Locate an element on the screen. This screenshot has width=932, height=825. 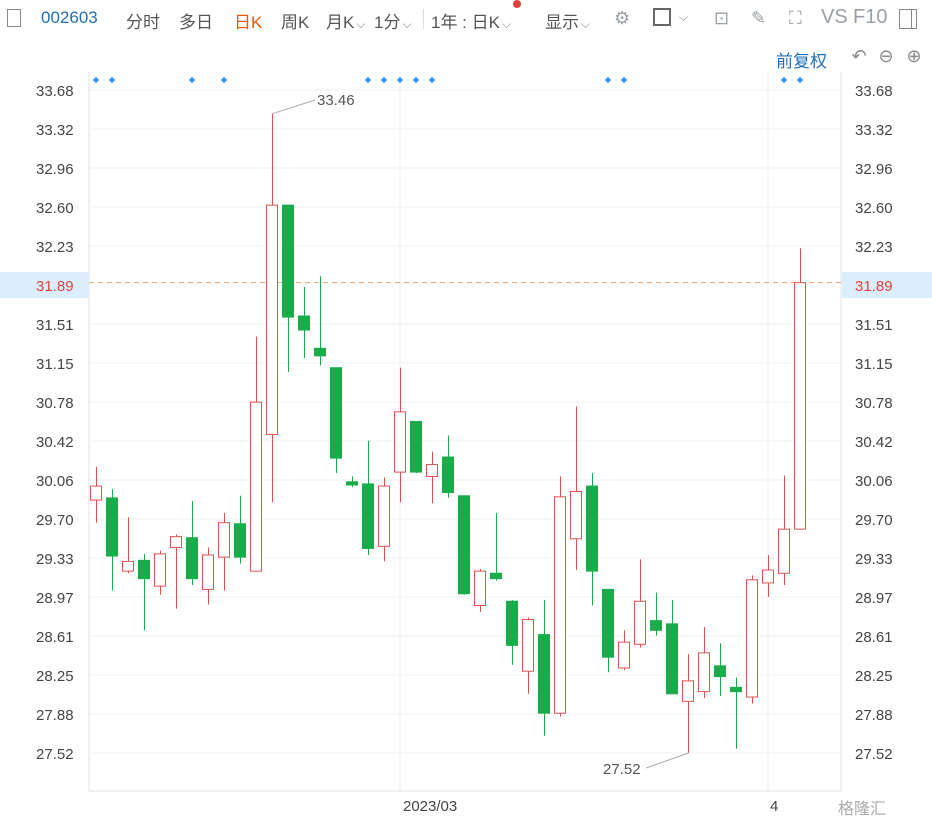
y-tick-label-left: 33.32 is located at coordinates (55, 130).